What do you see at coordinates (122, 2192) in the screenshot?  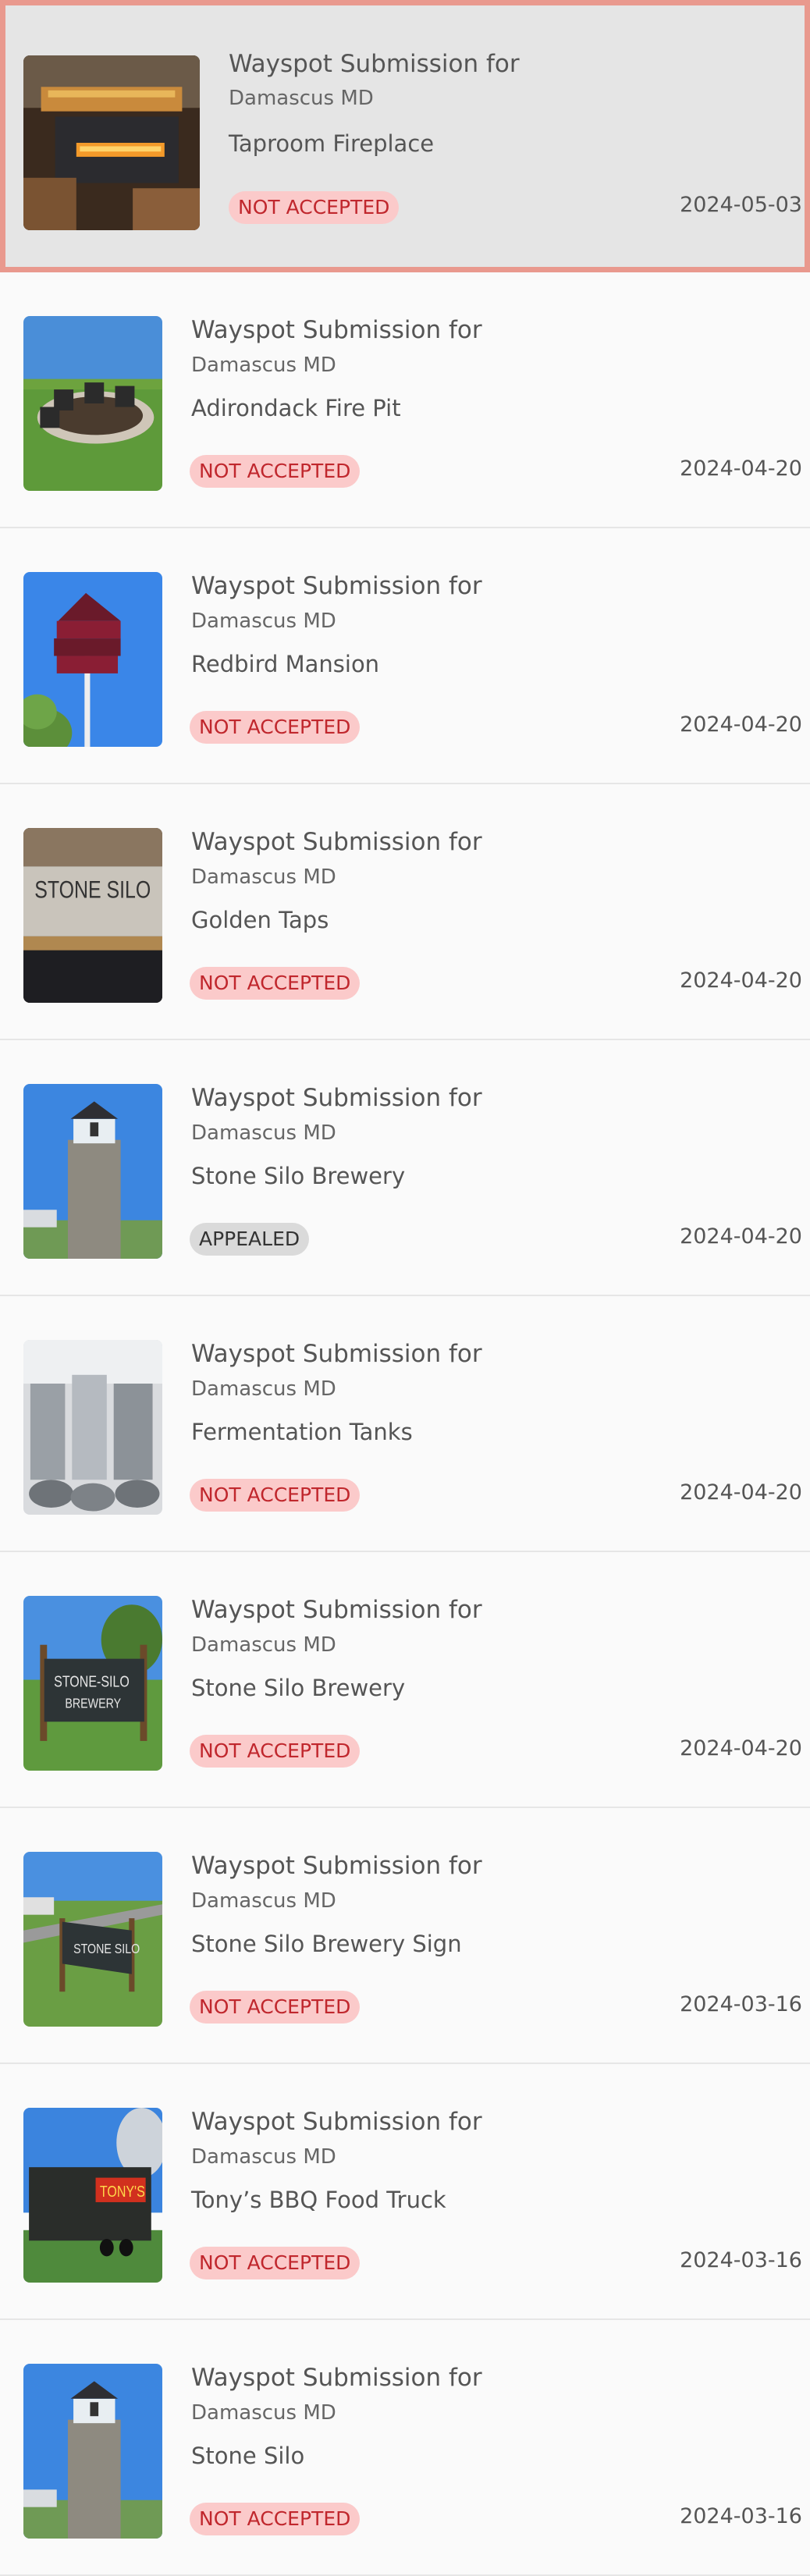 I see `svg-text: TONY'S` at bounding box center [122, 2192].